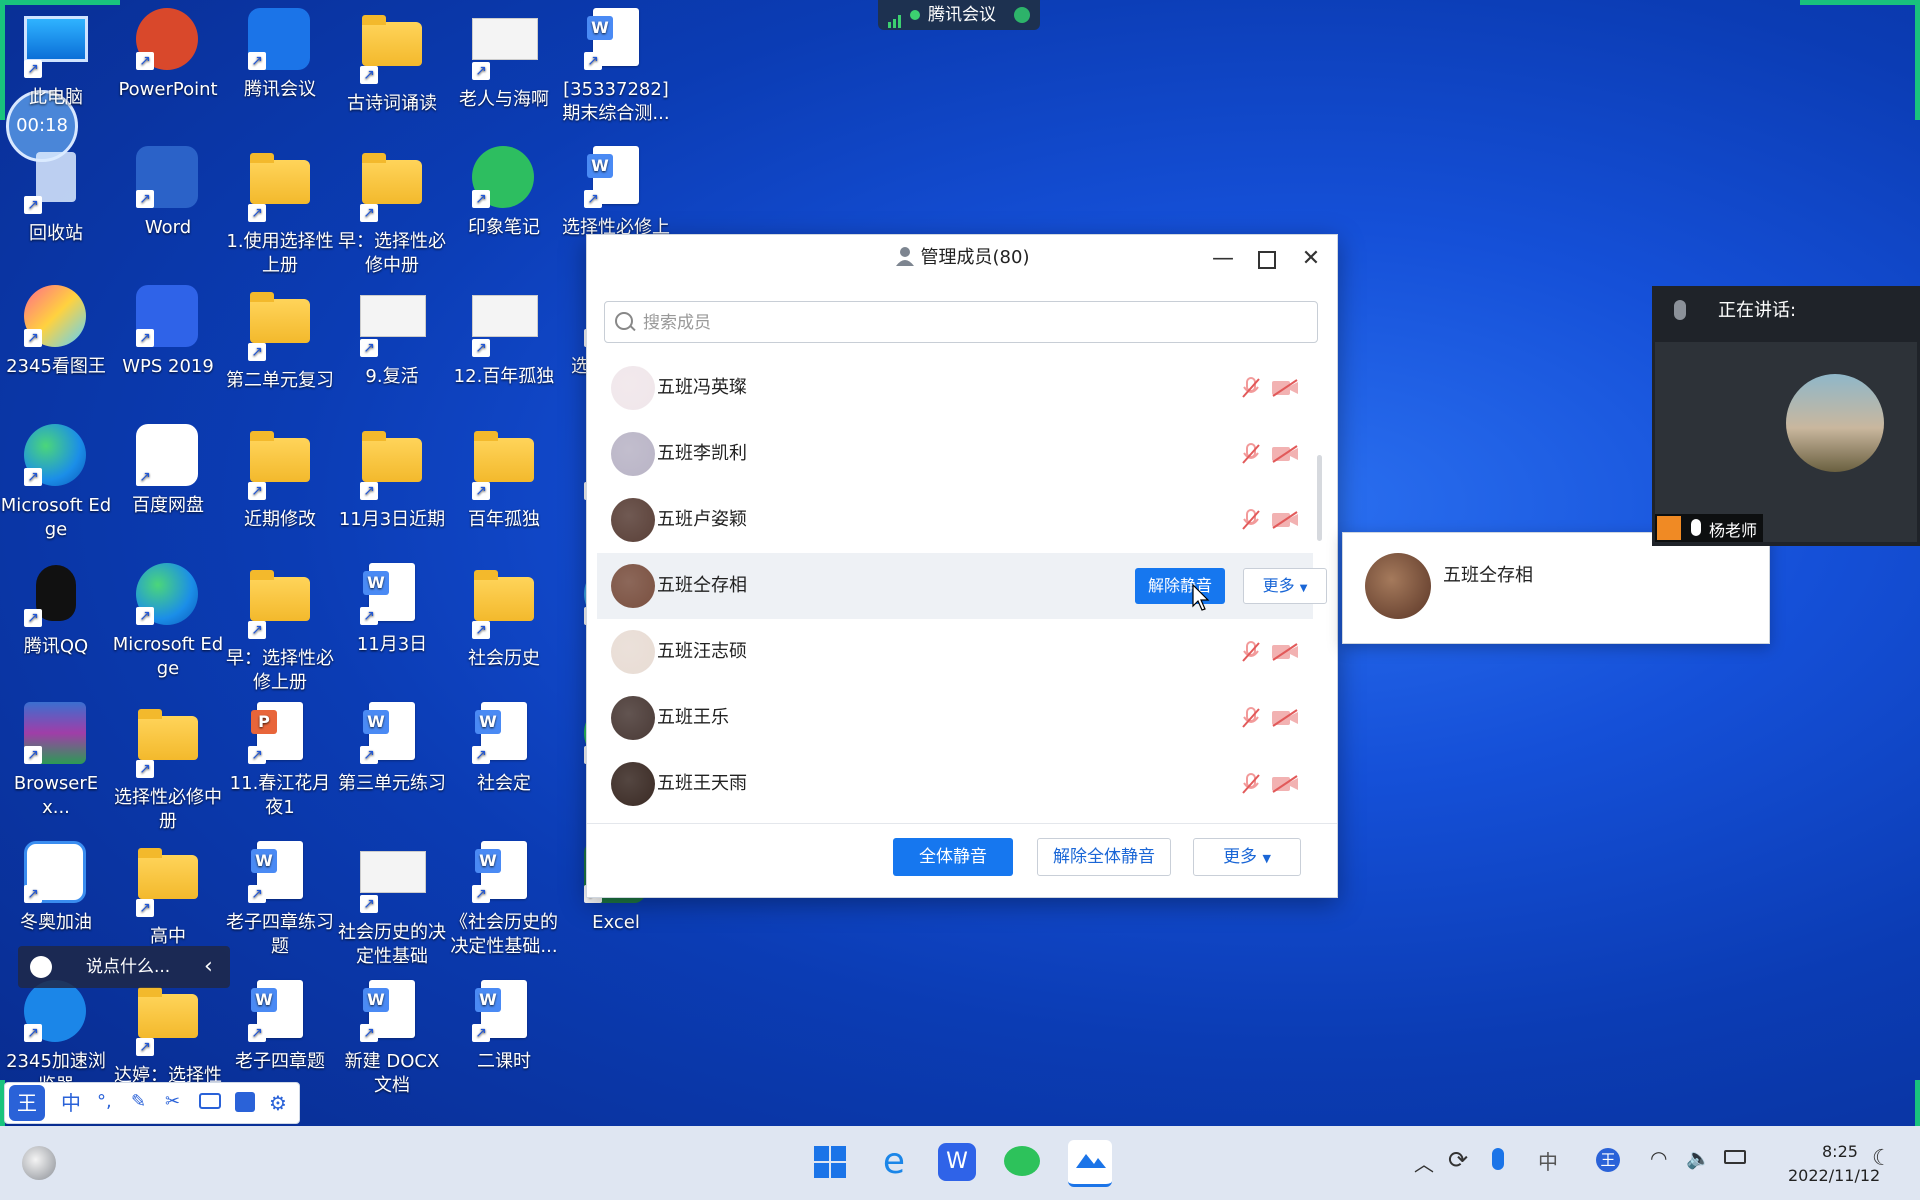  Describe the element at coordinates (955, 718) in the screenshot. I see `member-row: 五班王乐` at that location.